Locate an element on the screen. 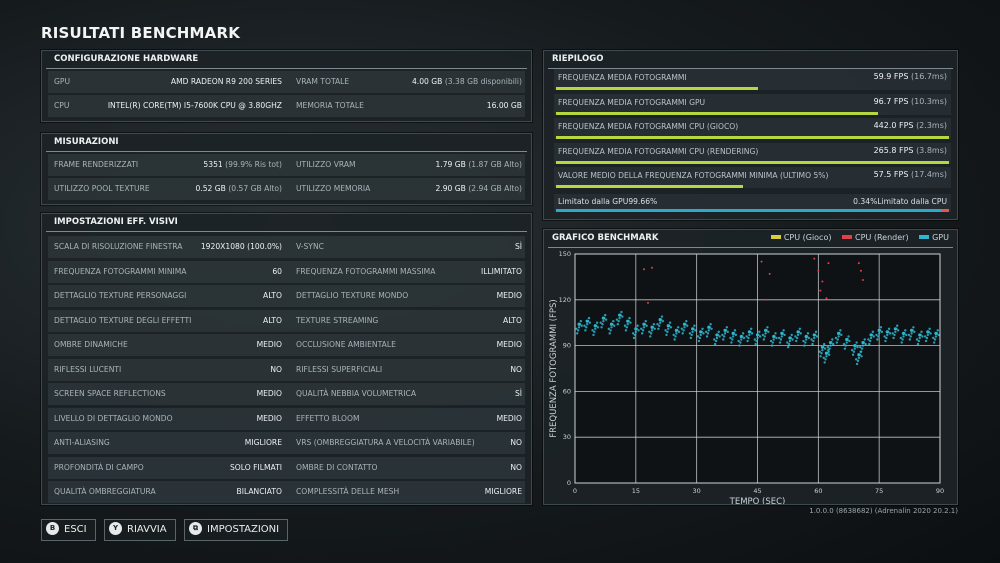  settings-button: ⧉ IMPOSTAZIONI is located at coordinates (236, 530).